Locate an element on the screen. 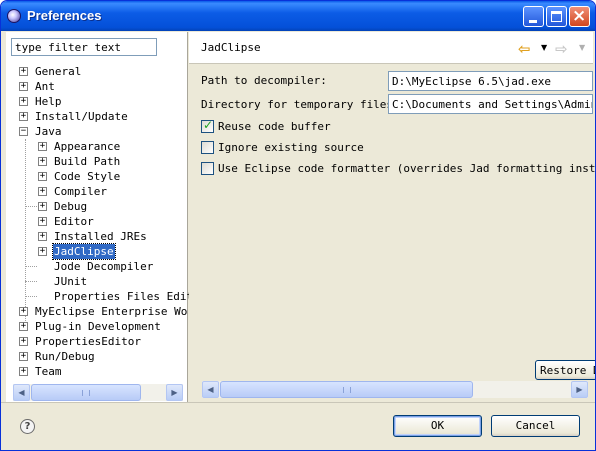 This screenshot has width=596, height=451. back-arrow-icon: ⇦ is located at coordinates (524, 49).